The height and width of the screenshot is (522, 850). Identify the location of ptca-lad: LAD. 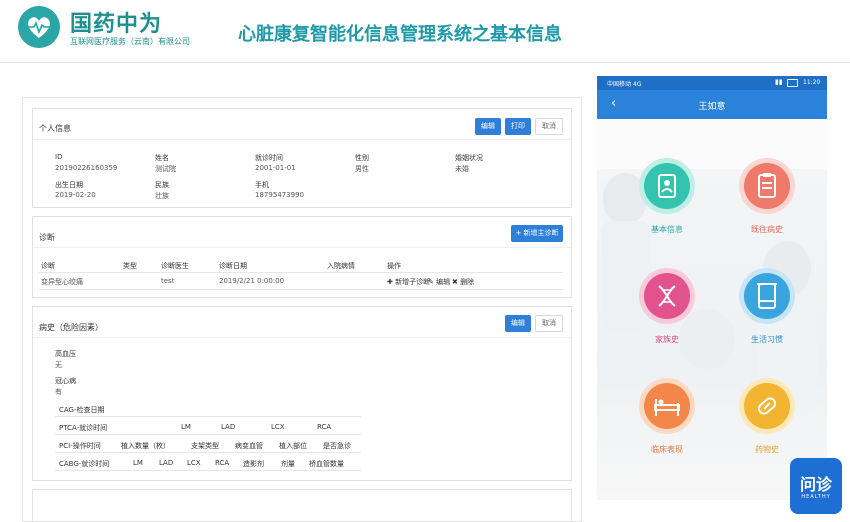
(228, 427).